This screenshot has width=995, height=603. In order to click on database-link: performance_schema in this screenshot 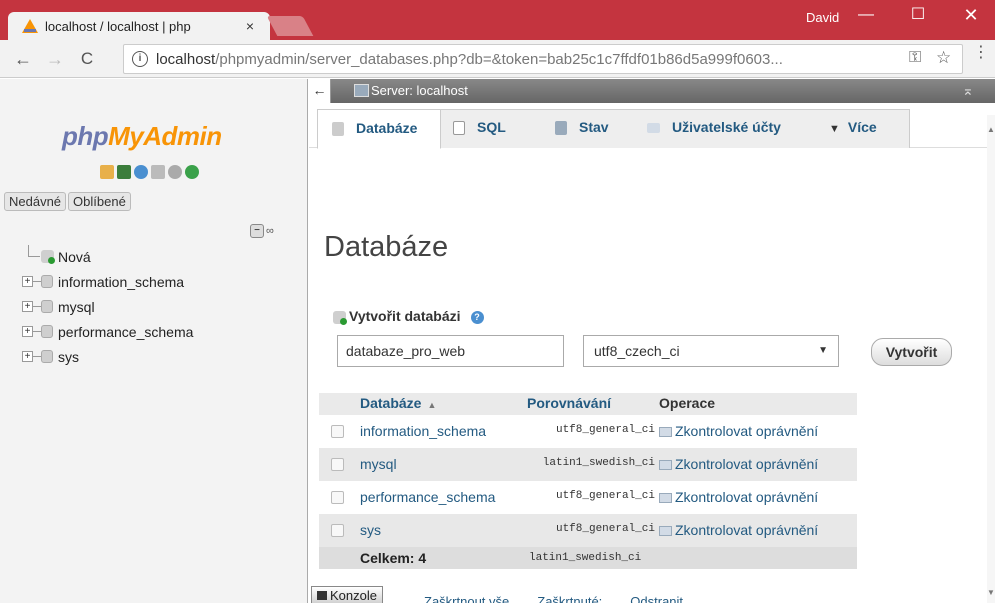, I will do `click(427, 497)`.